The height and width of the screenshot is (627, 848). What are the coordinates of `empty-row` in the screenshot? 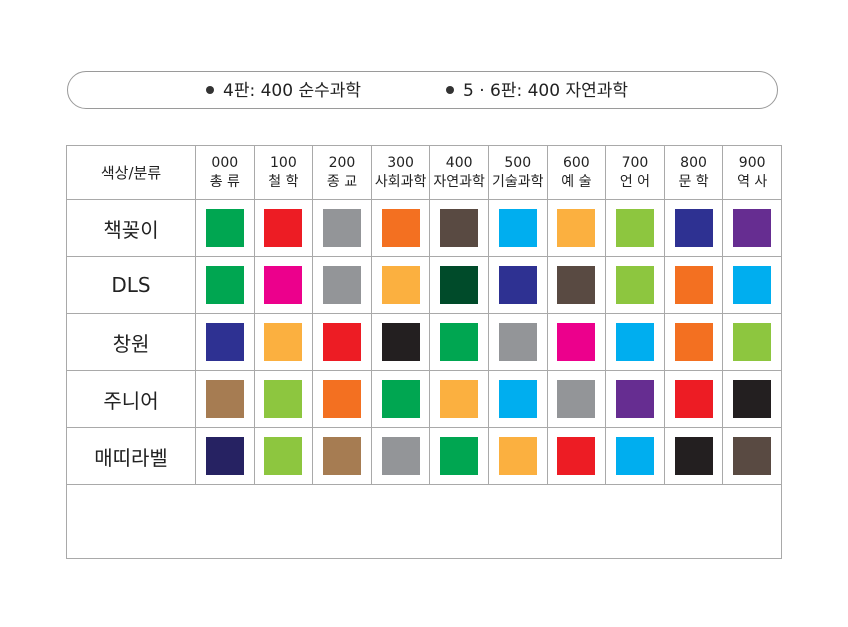 It's located at (424, 521).